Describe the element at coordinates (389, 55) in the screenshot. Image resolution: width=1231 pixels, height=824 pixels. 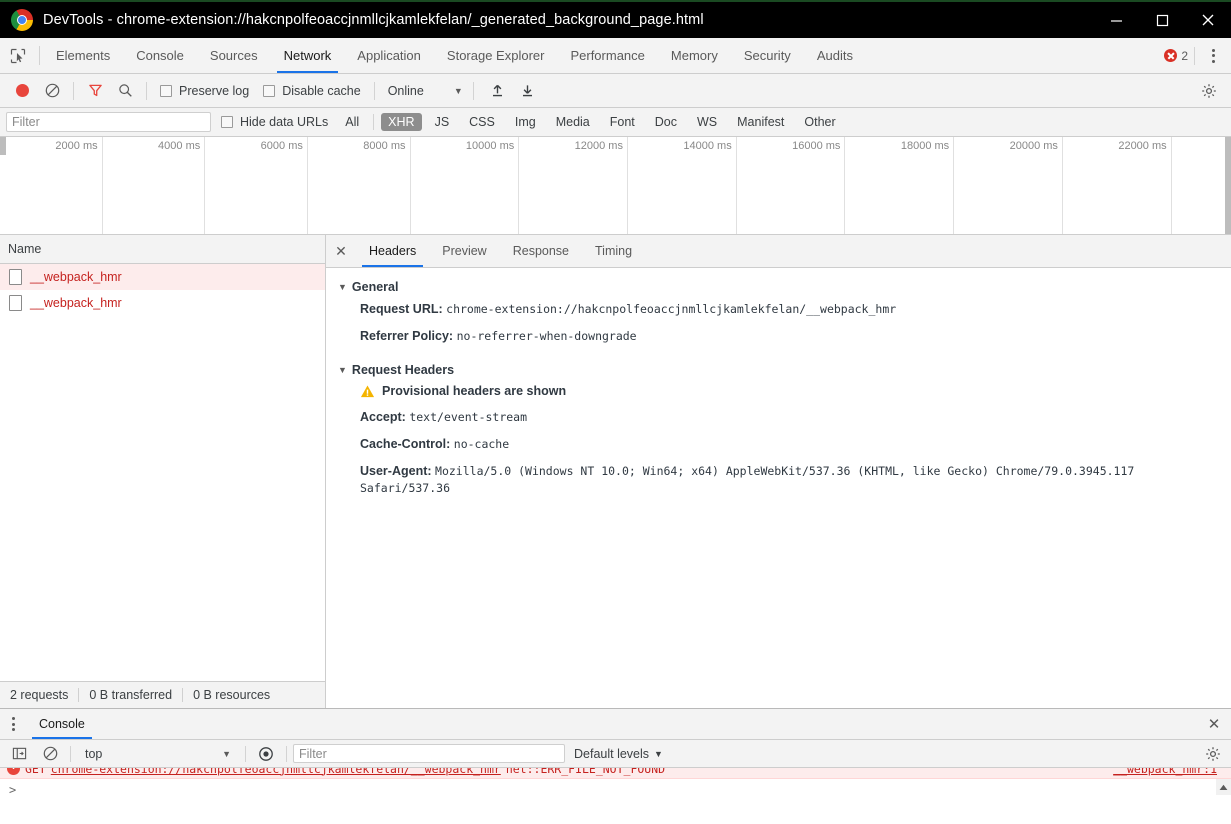
I see `tab-application: Application` at that location.